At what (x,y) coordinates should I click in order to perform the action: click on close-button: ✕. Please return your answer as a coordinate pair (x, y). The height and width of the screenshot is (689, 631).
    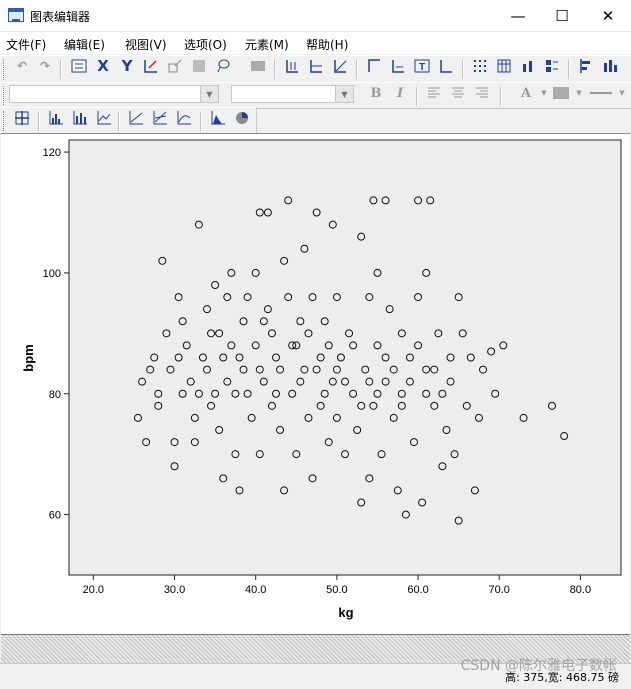
    Looking at the image, I should click on (608, 15).